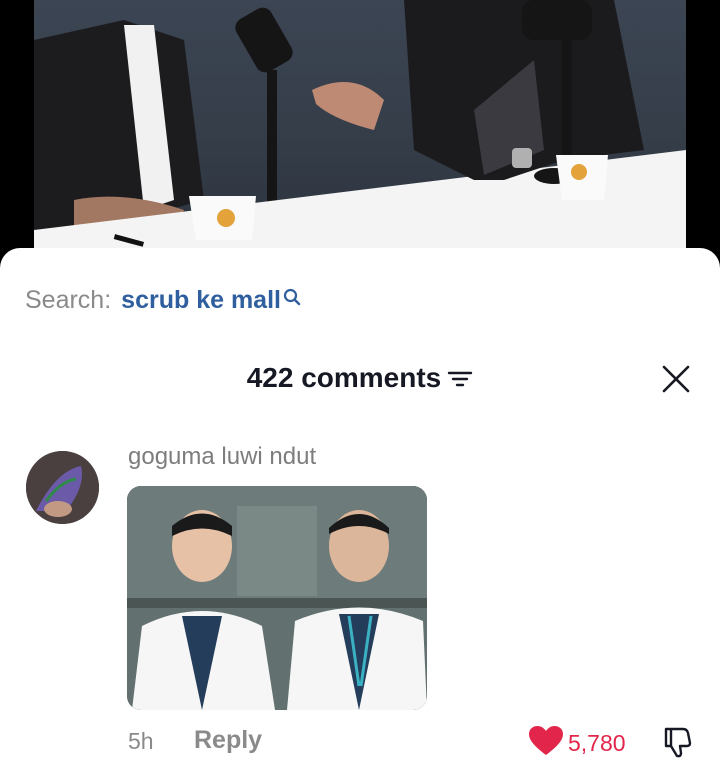 The image size is (720, 779). I want to click on close-icon, so click(676, 379).